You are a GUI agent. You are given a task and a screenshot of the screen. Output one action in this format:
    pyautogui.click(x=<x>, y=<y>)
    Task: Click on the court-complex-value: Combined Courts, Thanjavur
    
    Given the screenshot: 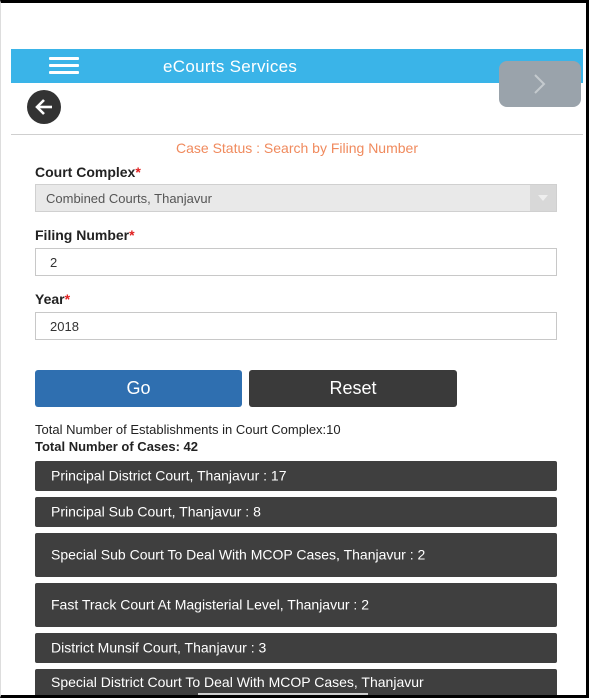 What is the action you would take?
    pyautogui.click(x=129, y=198)
    